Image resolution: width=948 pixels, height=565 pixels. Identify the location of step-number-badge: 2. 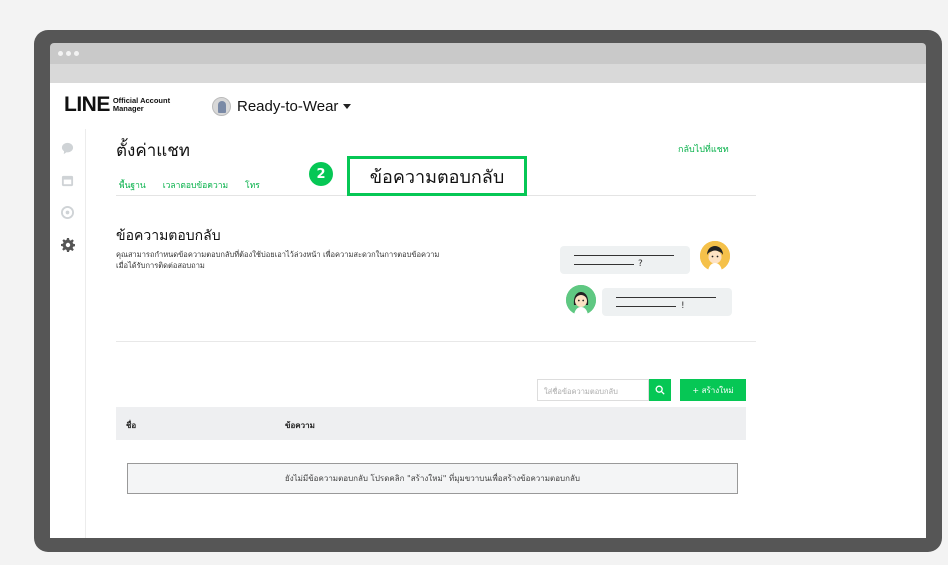
(321, 174).